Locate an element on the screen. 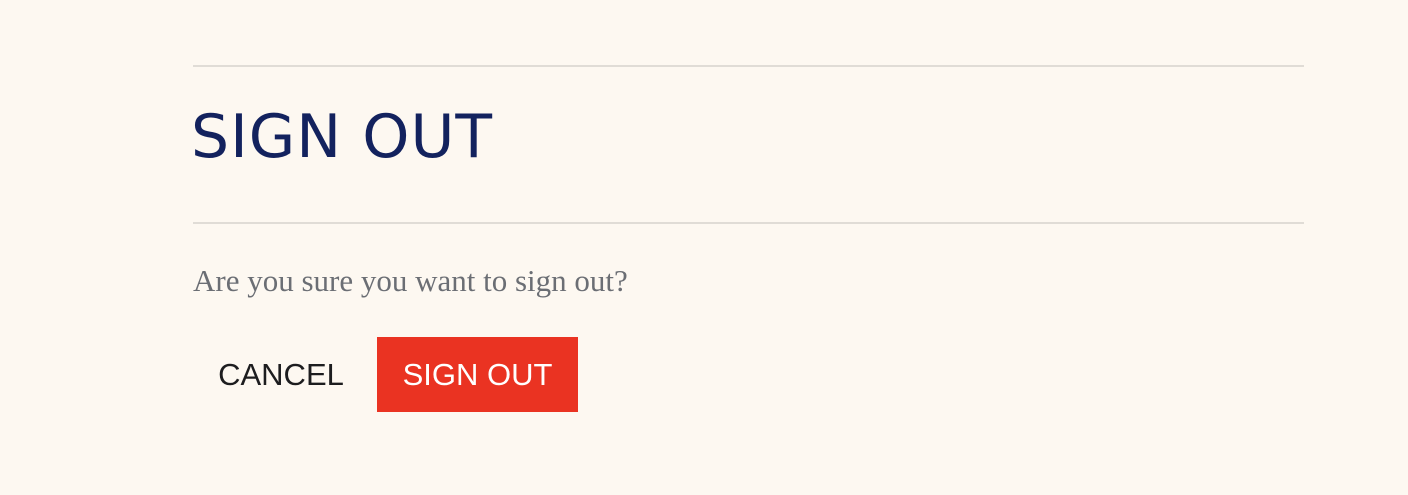 Image resolution: width=1408 pixels, height=495 pixels. dialog-actions: CANCEL SIGN OUT is located at coordinates (385, 374).